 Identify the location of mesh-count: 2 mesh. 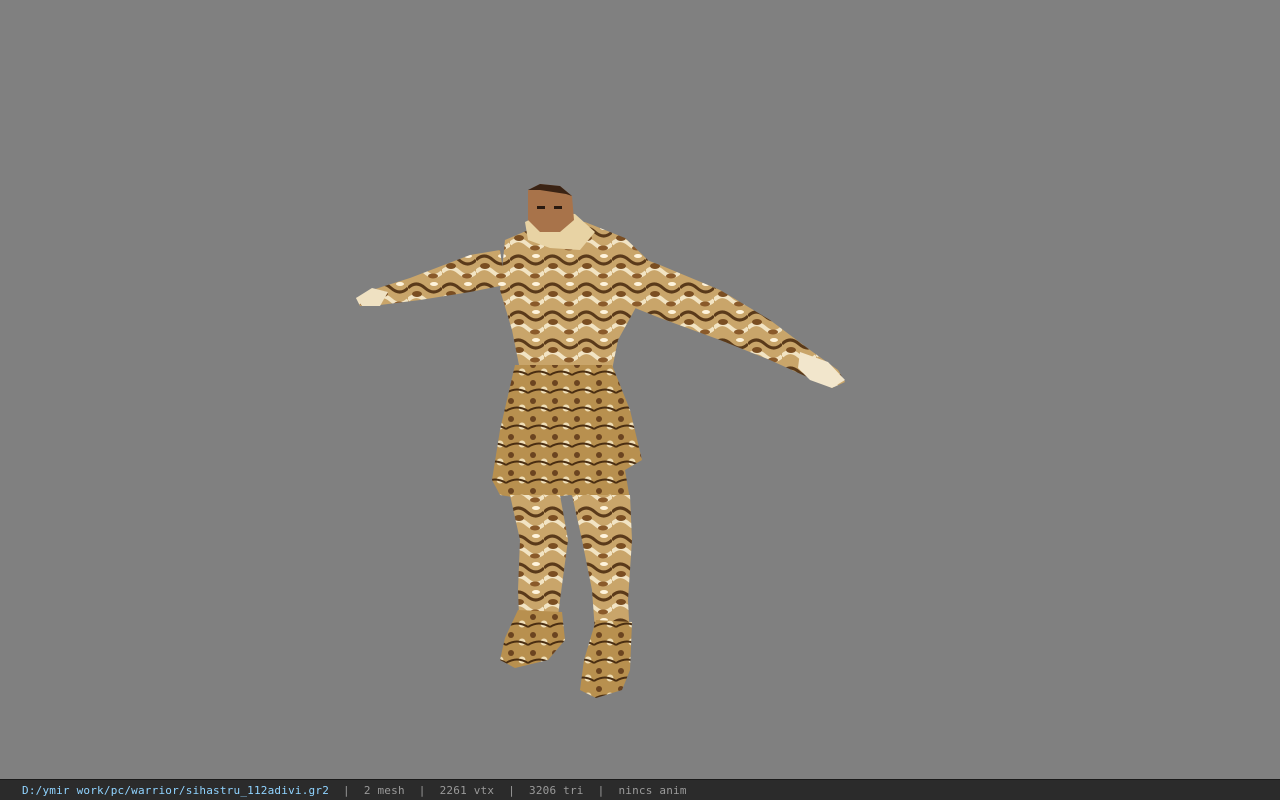
(384, 790).